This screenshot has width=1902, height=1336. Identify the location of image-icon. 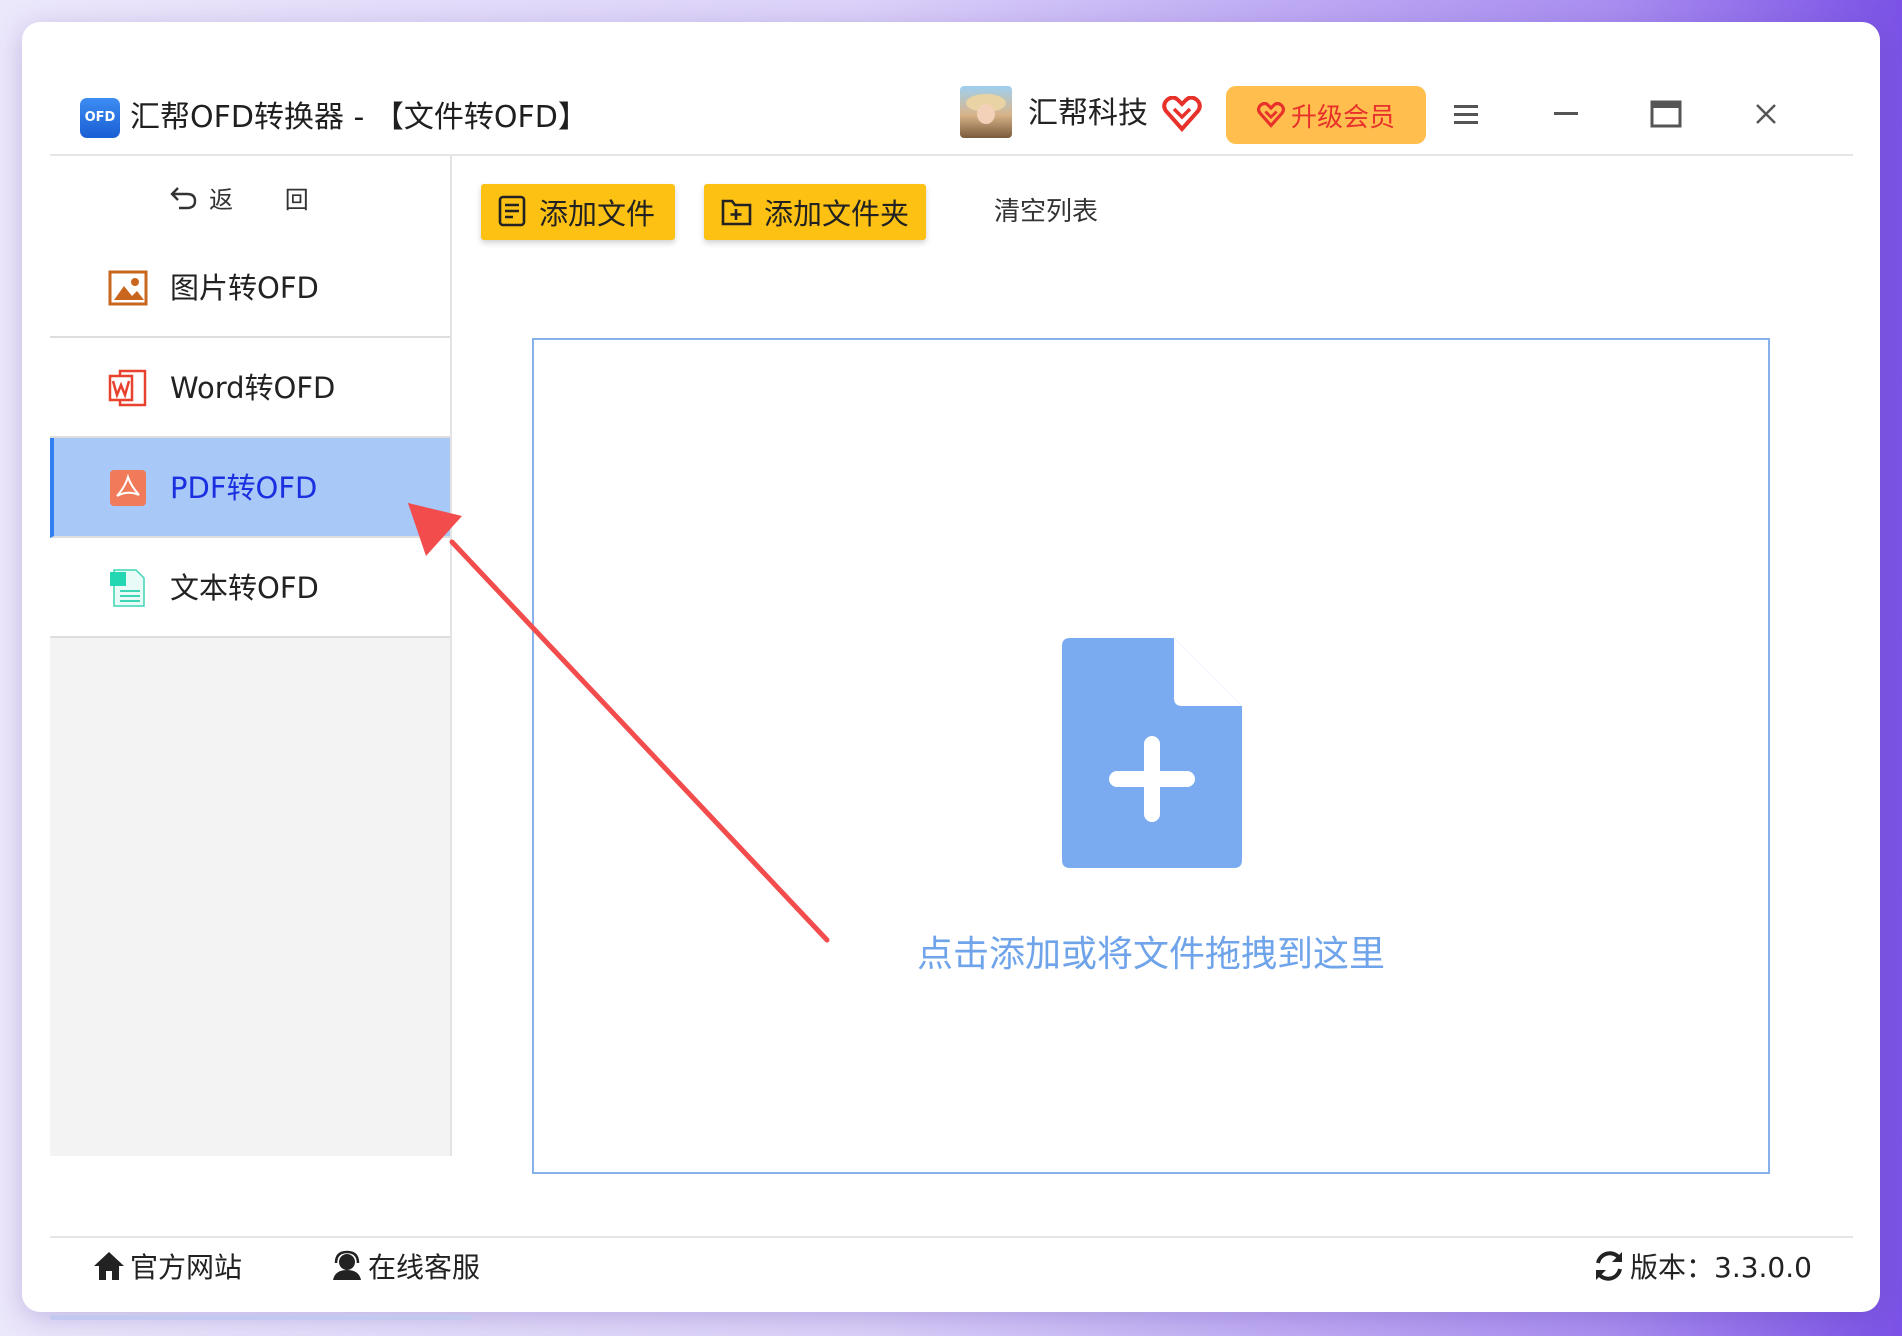
(128, 288).